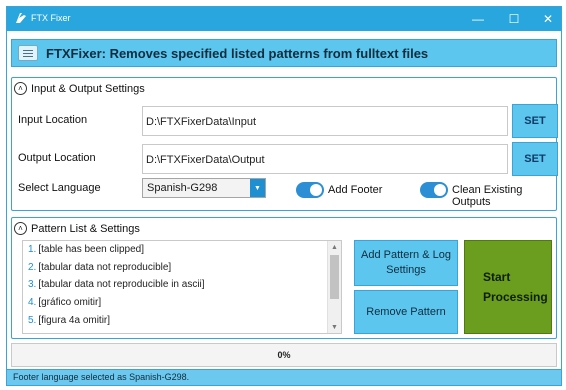 This screenshot has height=390, width=566. What do you see at coordinates (182, 303) in the screenshot?
I see `list-item: 4. [gráfico omitir]` at bounding box center [182, 303].